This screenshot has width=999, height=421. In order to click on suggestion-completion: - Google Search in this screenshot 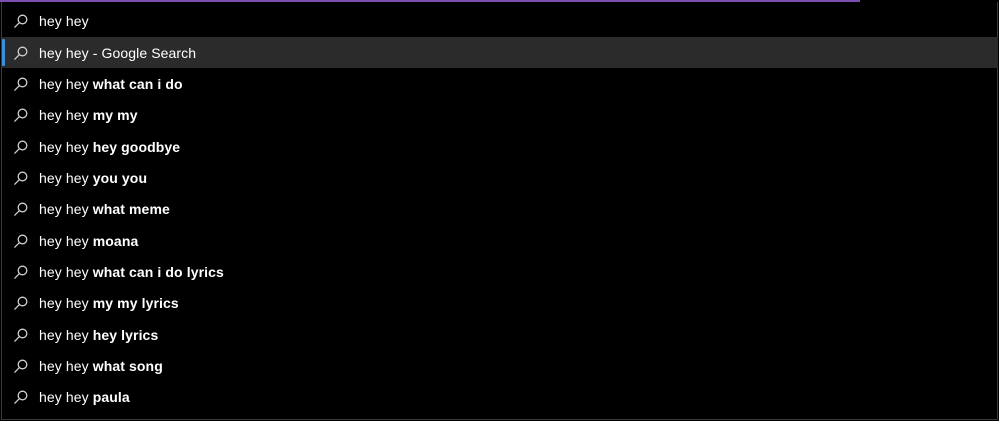, I will do `click(142, 52)`.